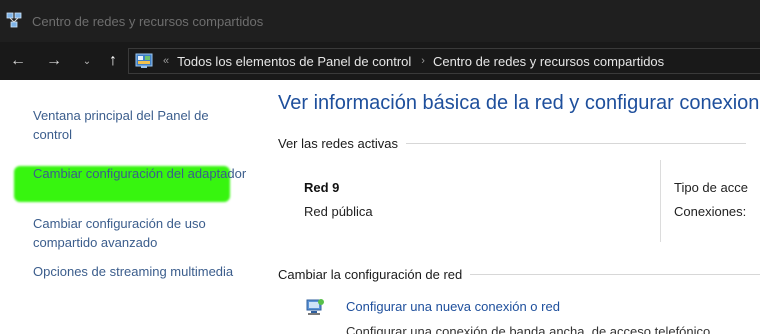 Image resolution: width=760 pixels, height=334 pixels. Describe the element at coordinates (14, 20) in the screenshot. I see `network-center-icon` at that location.